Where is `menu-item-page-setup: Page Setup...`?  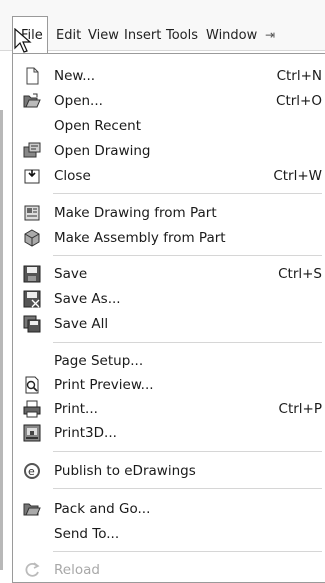
menu-item-page-setup: Page Setup... is located at coordinates (169, 361).